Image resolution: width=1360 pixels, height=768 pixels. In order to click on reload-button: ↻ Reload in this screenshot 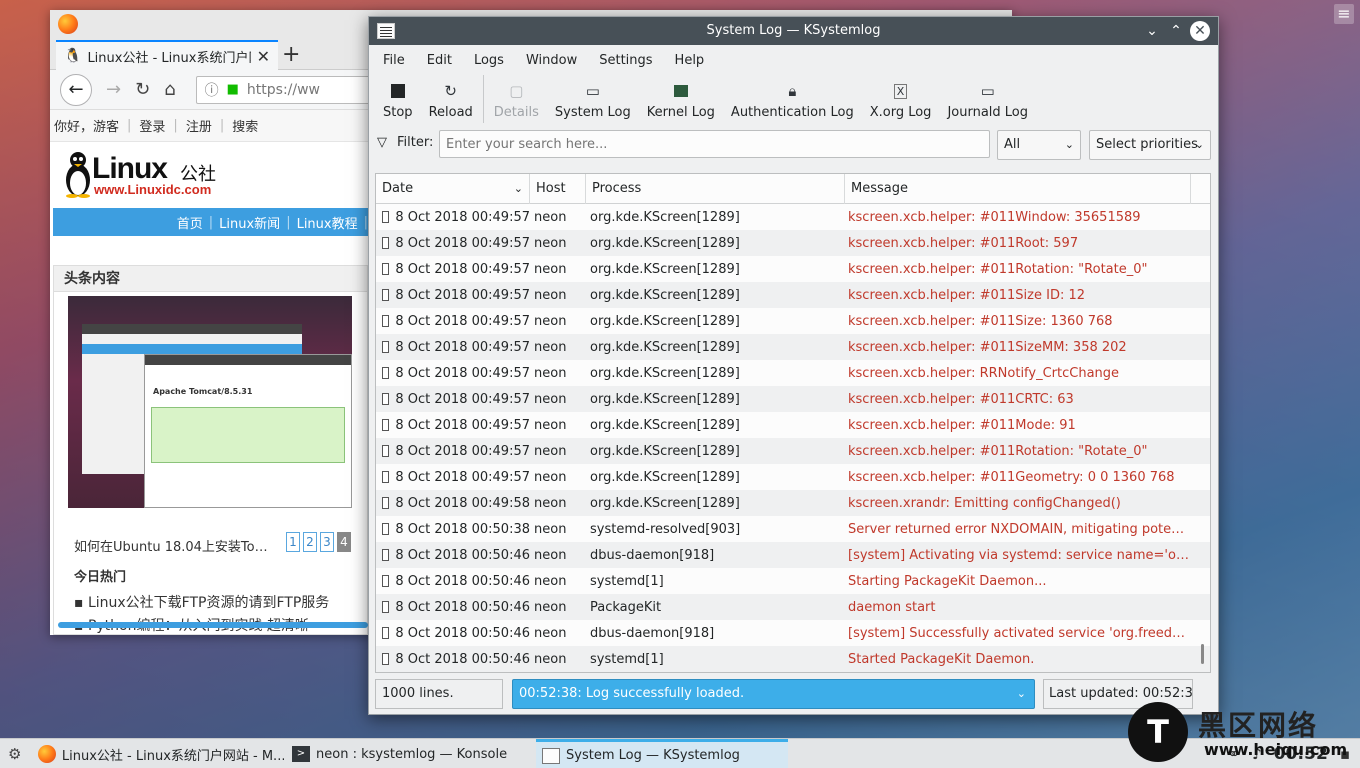, I will do `click(451, 97)`.